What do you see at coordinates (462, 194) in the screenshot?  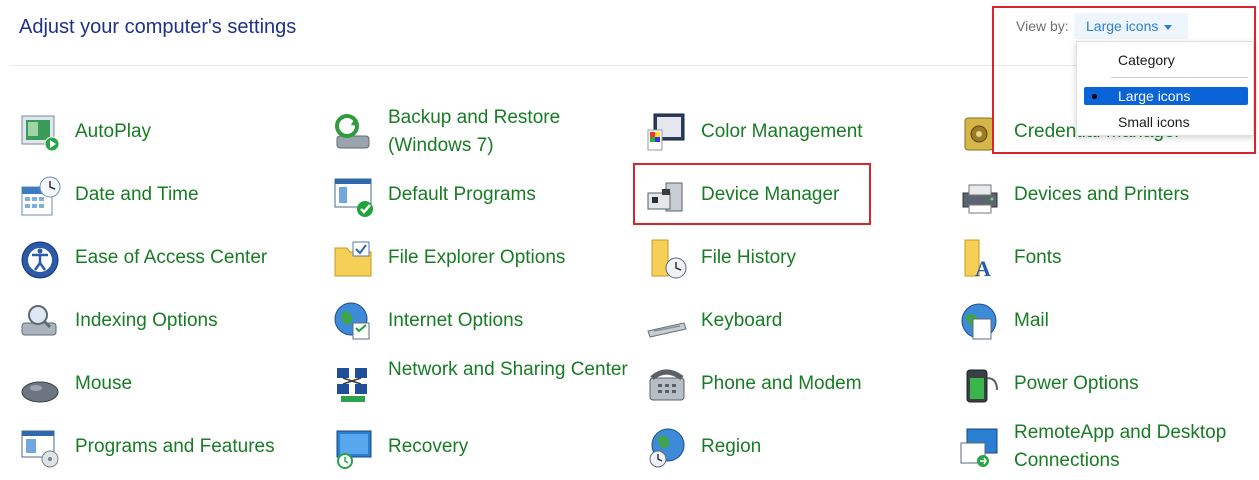 I see `item-label: Default Programs` at bounding box center [462, 194].